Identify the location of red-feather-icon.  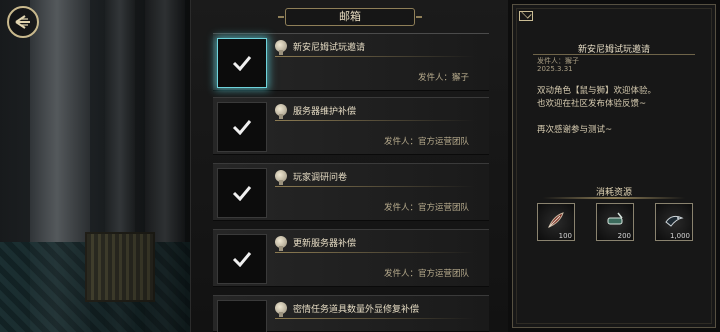
(556, 220).